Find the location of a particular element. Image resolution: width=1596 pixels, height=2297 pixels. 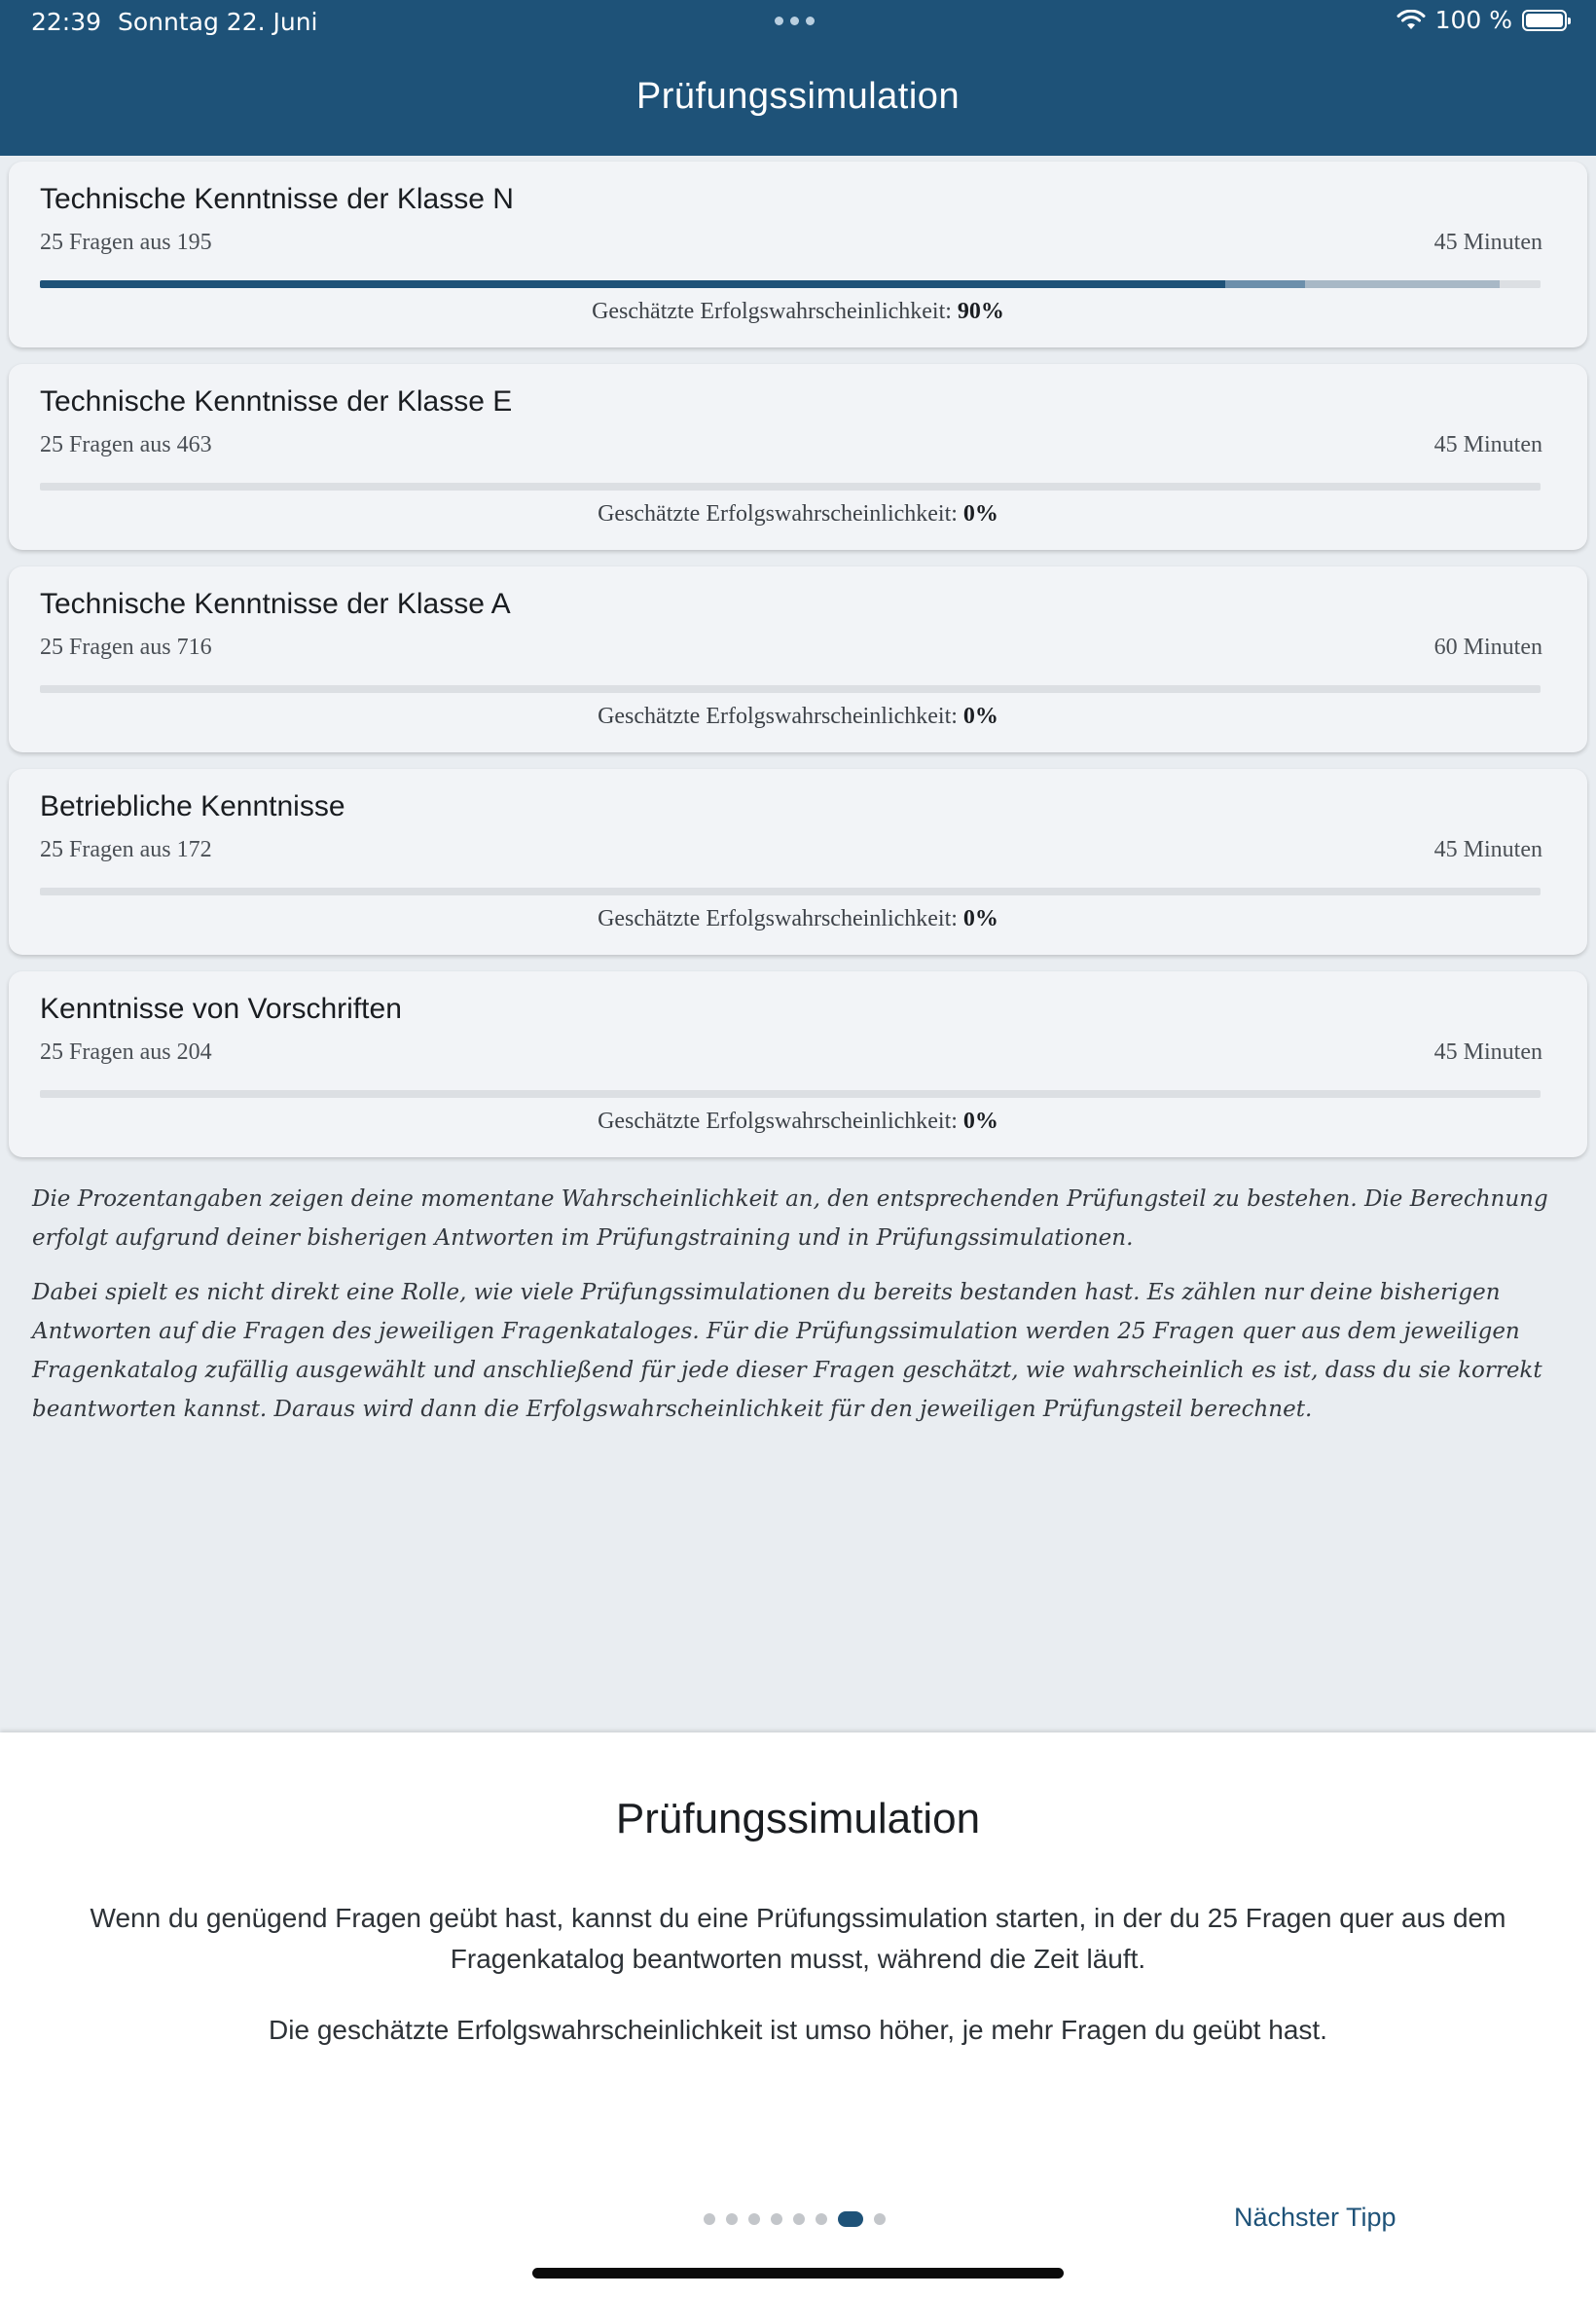

tip-title: Prüfungssimulation is located at coordinates (798, 1819).